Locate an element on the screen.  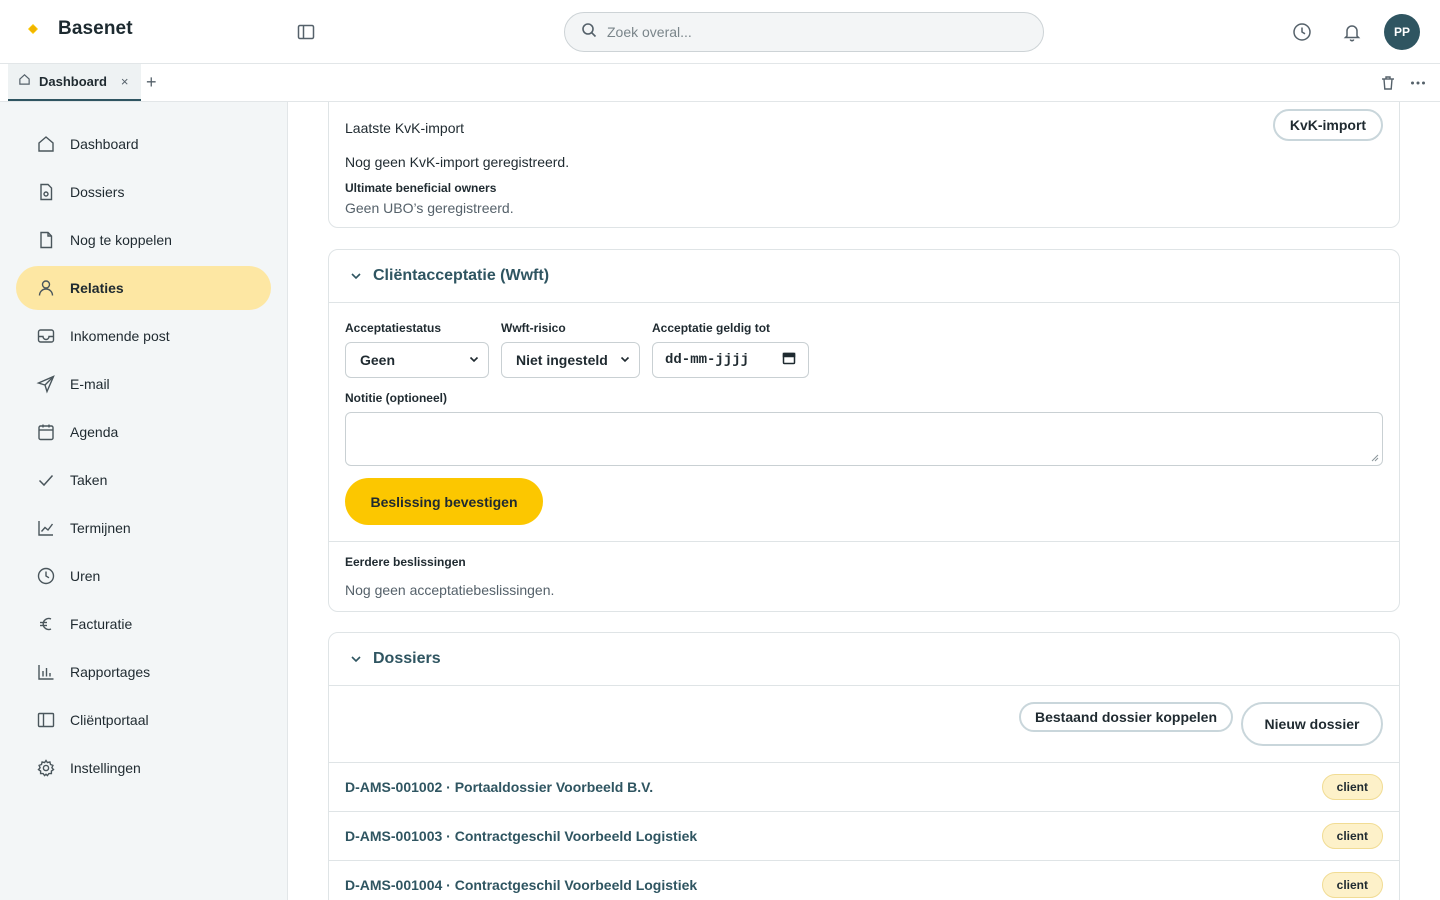
note-textarea is located at coordinates (864, 439).